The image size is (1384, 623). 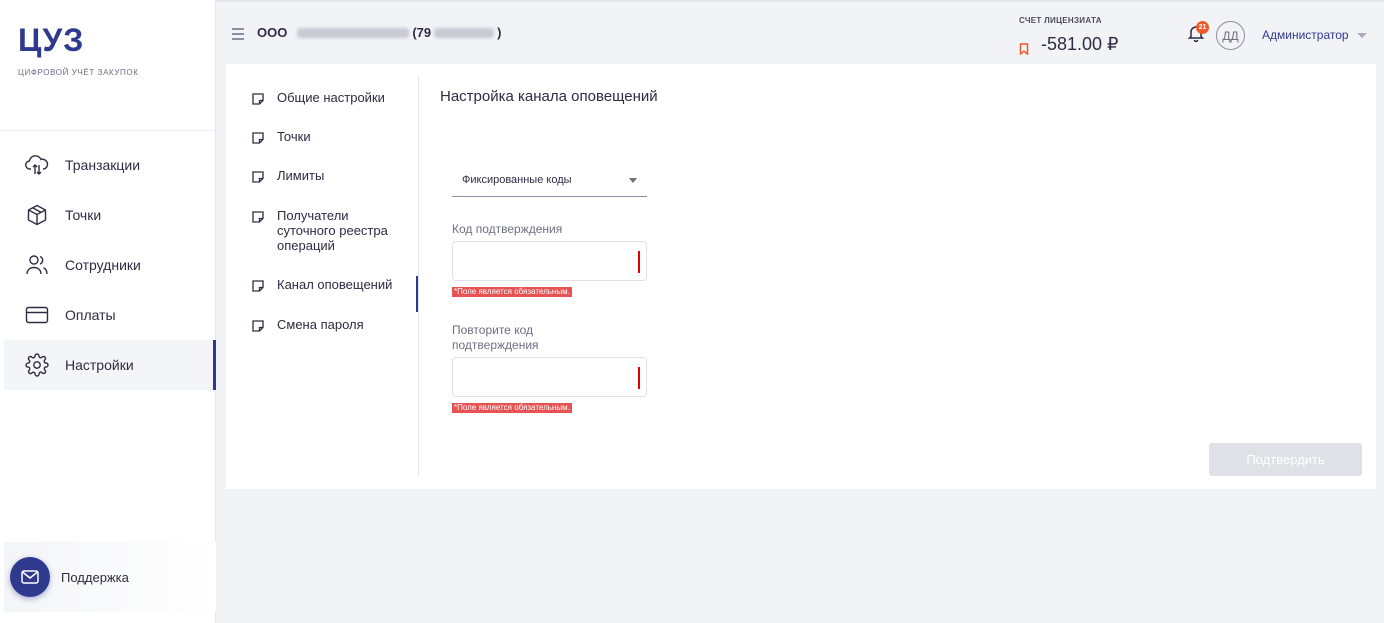 I want to click on organization-name: ООО (79 ), so click(x=379, y=32).